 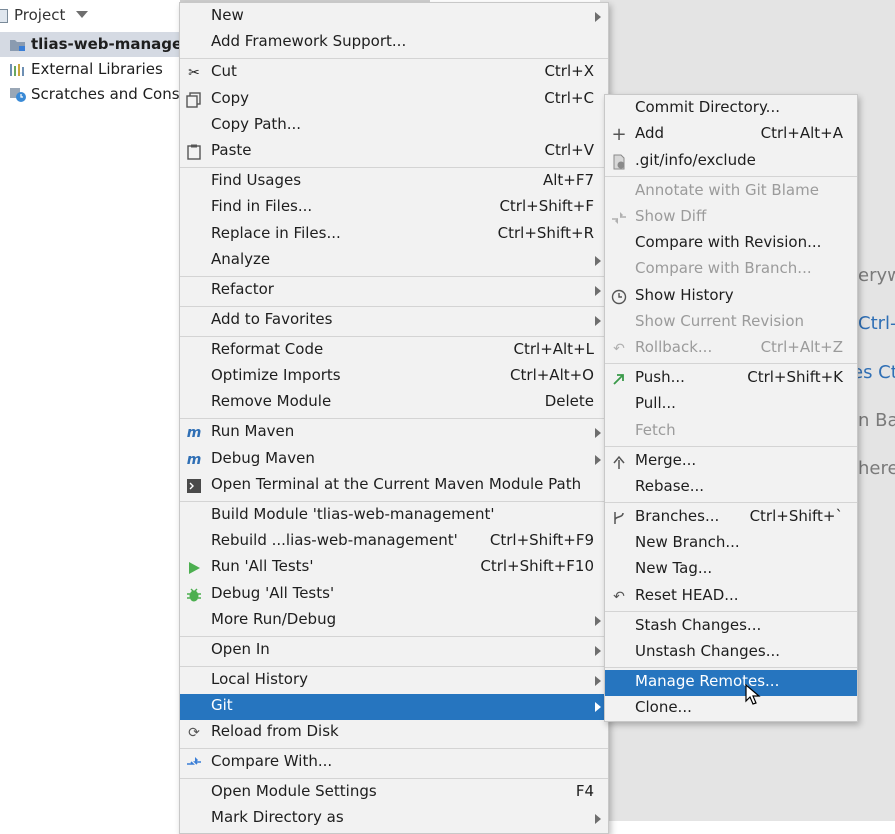 What do you see at coordinates (731, 135) in the screenshot?
I see `git-item-add: + Add Ctrl+Alt+A` at bounding box center [731, 135].